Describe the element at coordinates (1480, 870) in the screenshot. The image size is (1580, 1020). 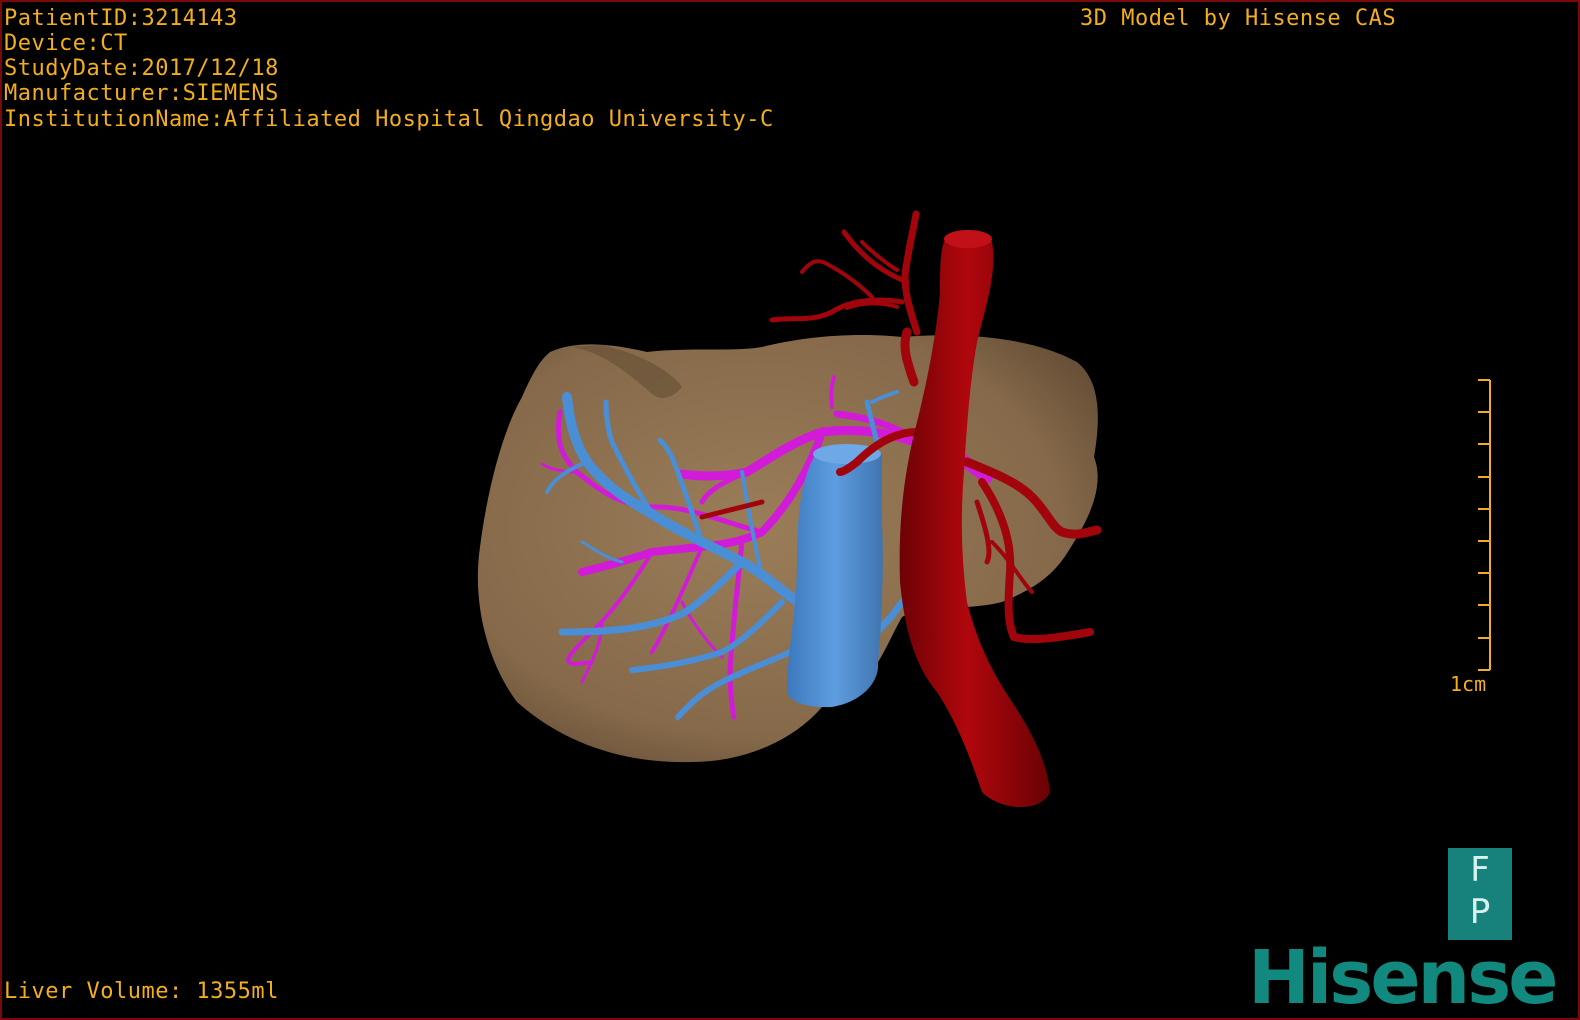
I see `orientation-top-letter: F` at that location.